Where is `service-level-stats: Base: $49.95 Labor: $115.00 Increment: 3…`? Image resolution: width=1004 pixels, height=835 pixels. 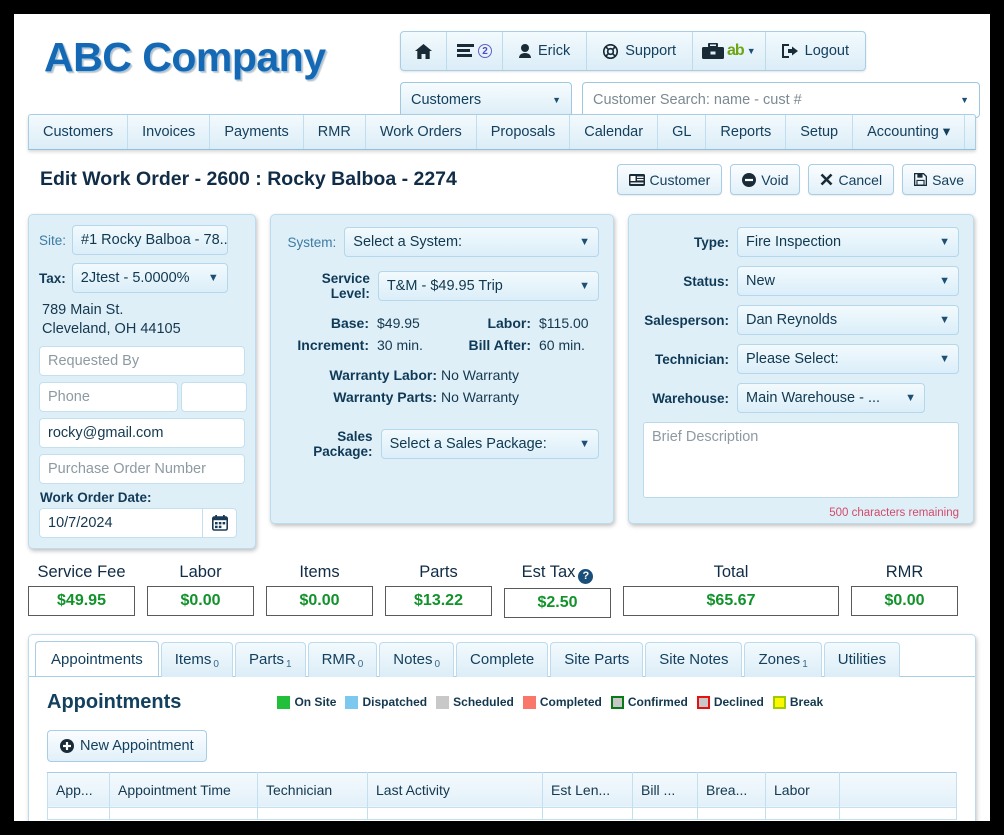 service-level-stats: Base: $49.95 Labor: $115.00 Increment: 3… is located at coordinates (442, 334).